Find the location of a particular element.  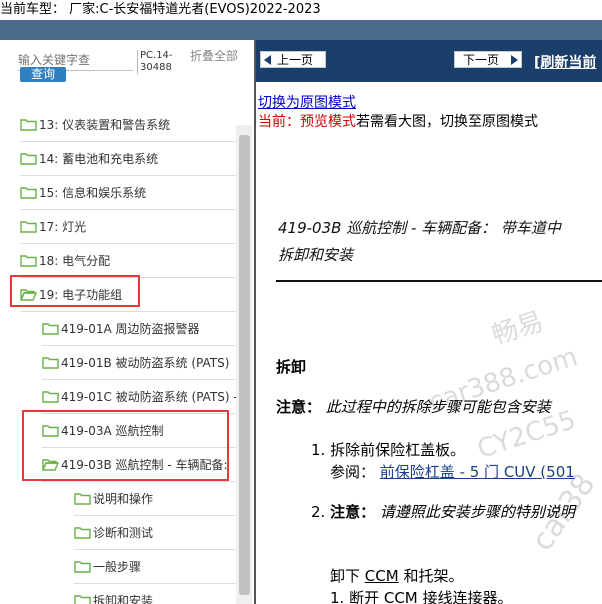

tree-item: 15: 信息和娱乐系统 is located at coordinates (118, 193).